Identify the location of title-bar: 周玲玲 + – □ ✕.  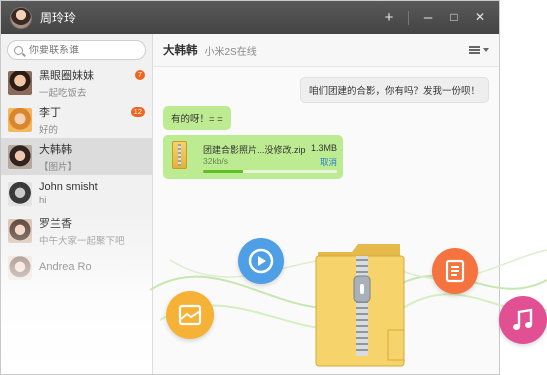
(250, 17).